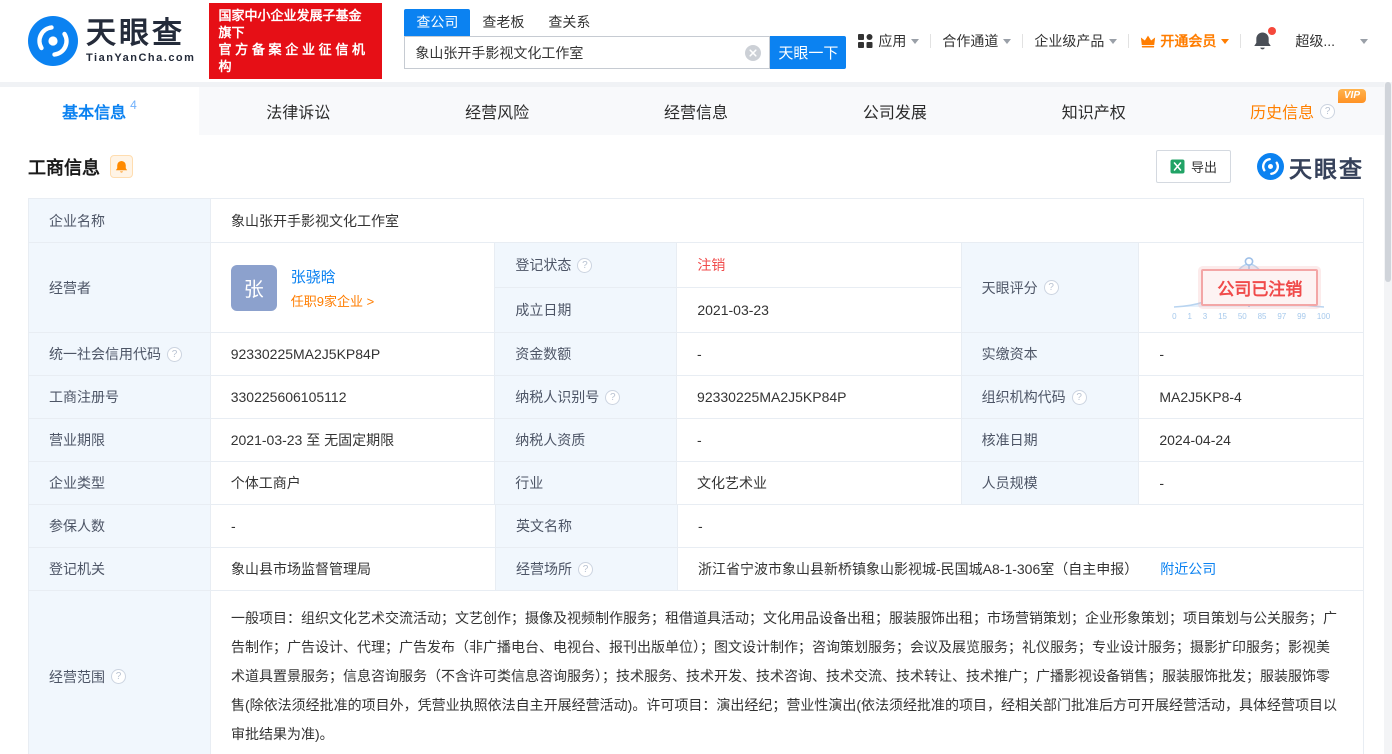 The width and height of the screenshot is (1392, 754). Describe the element at coordinates (135, 33) in the screenshot. I see `logo-title: 天眼查` at that location.